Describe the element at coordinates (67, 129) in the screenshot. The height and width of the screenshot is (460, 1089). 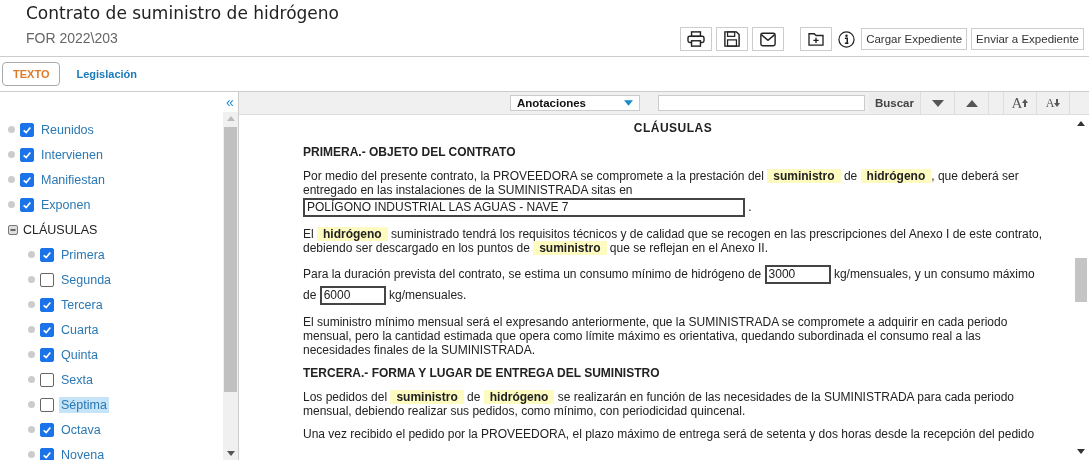
I see `outline-item: Reunidos` at that location.